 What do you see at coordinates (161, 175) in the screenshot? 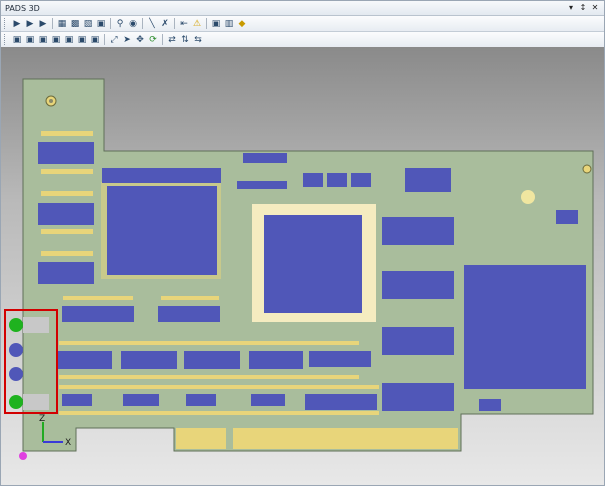
I see `qfp-header` at bounding box center [161, 175].